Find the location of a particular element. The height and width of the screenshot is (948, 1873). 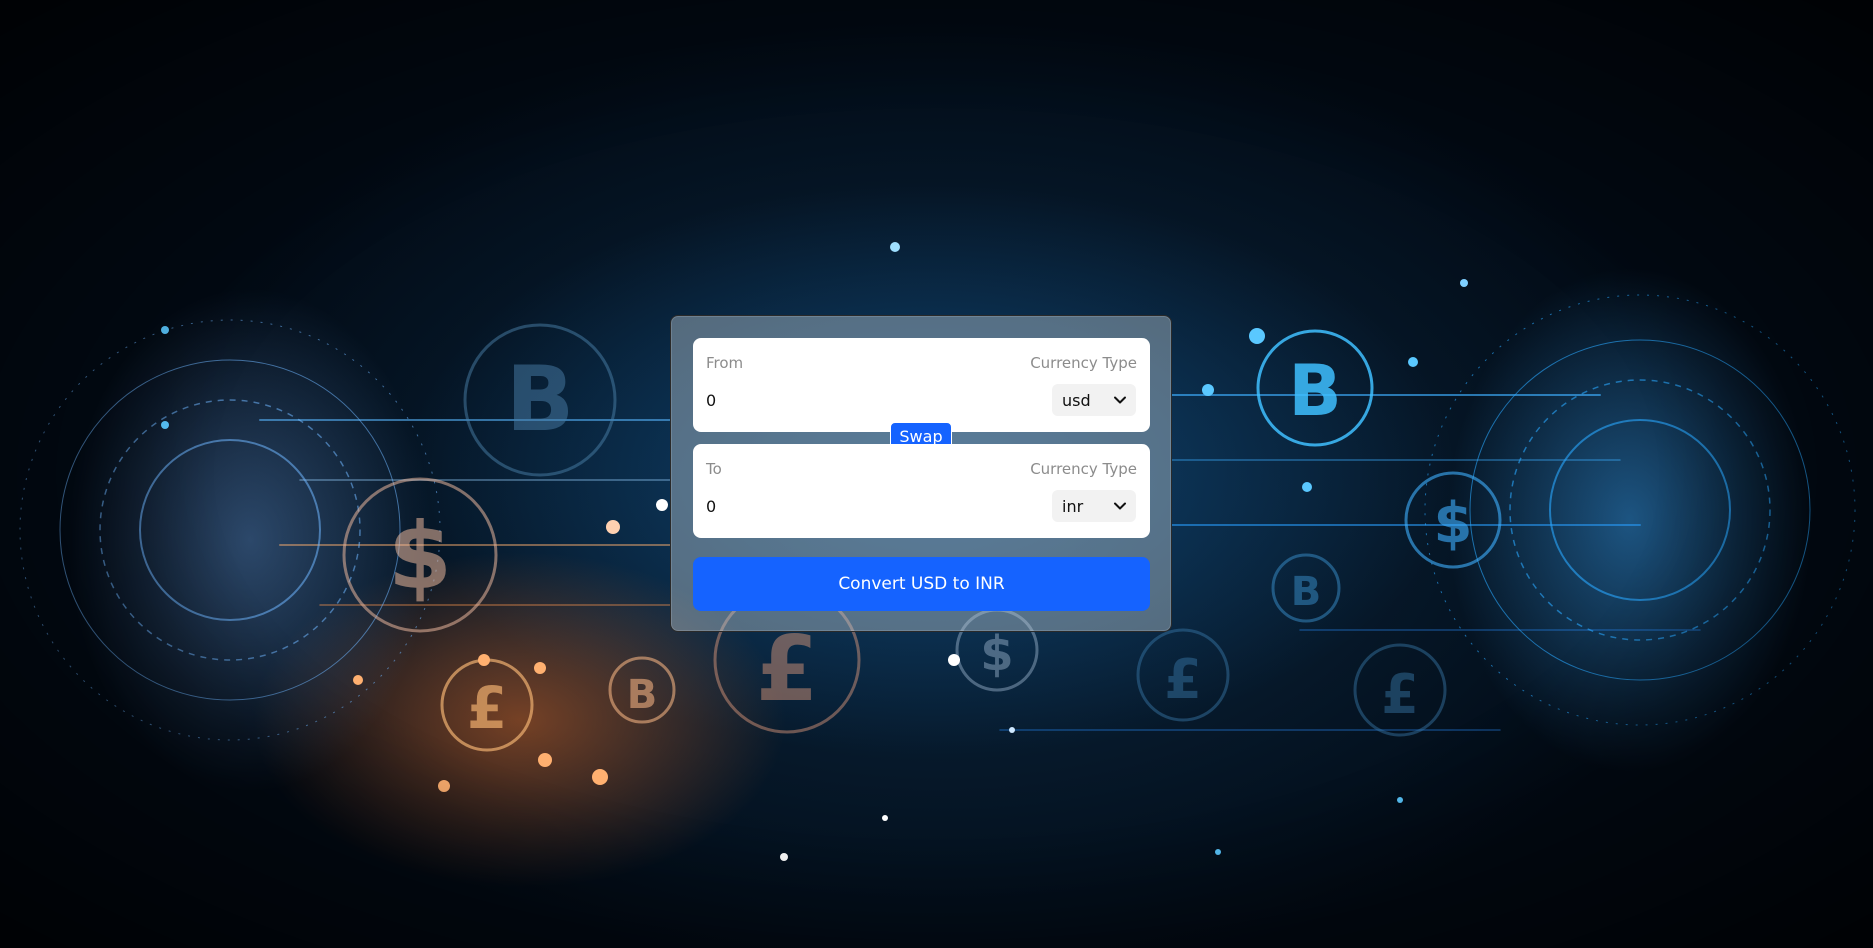

to-currency-type-label: Currency Type is located at coordinates (1083, 469).